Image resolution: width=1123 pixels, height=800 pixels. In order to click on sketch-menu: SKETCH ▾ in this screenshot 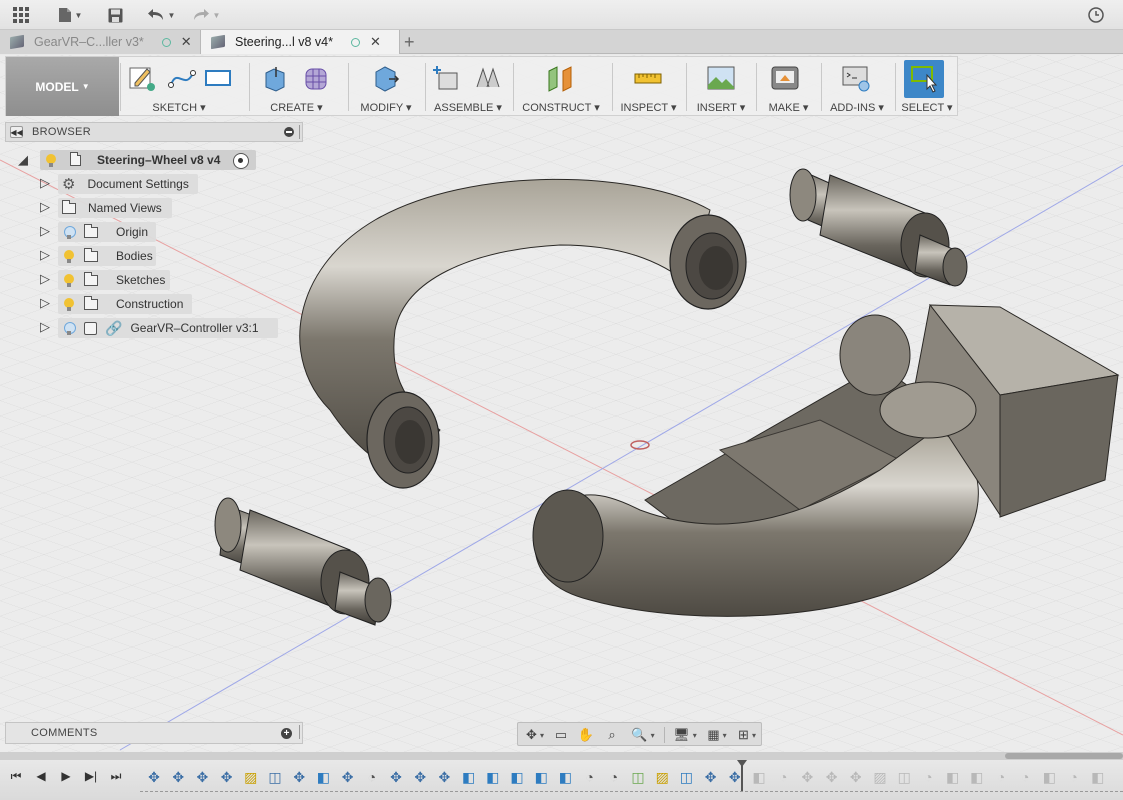, I will do `click(179, 107)`.